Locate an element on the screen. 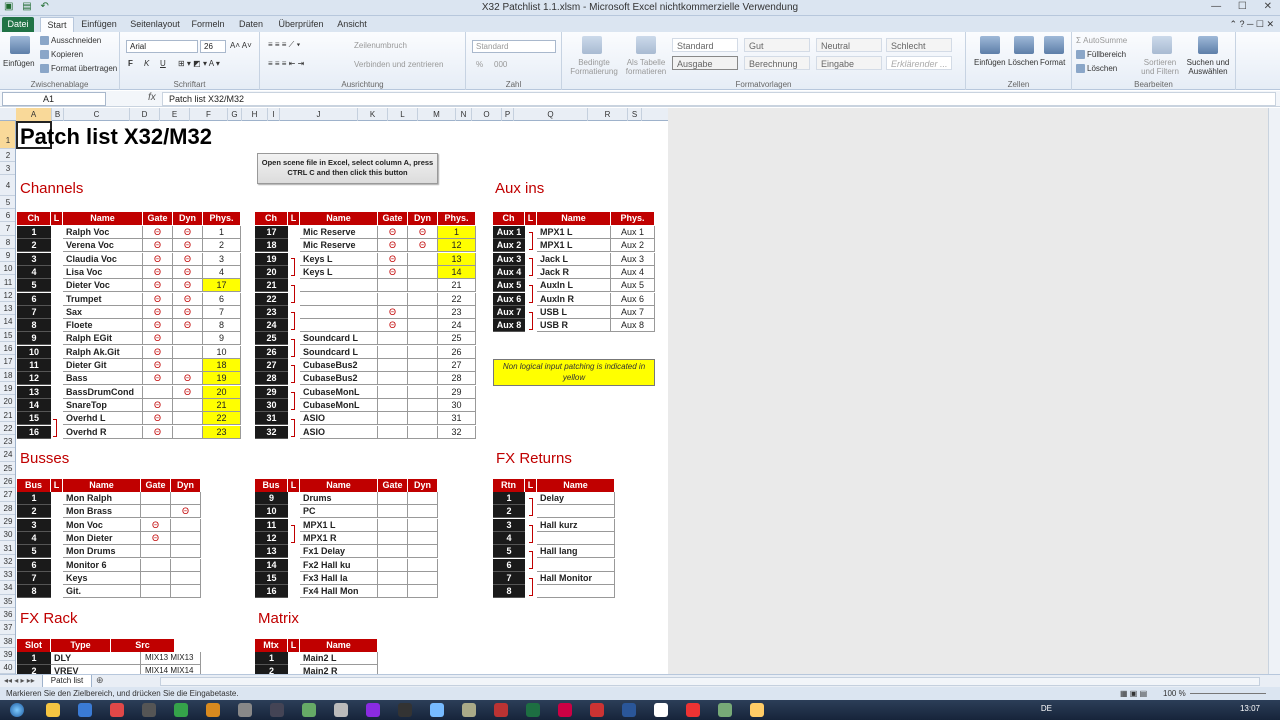  row-header-5: 5 is located at coordinates (7, 202).